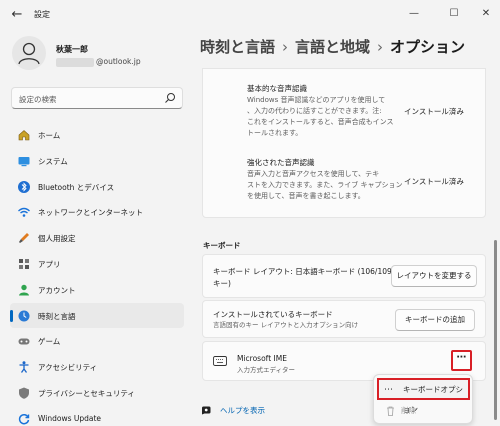 The width and height of the screenshot is (500, 426). I want to click on basic-speech-desc-line: これをインストールすると、音声合成もインス, so click(320, 122).